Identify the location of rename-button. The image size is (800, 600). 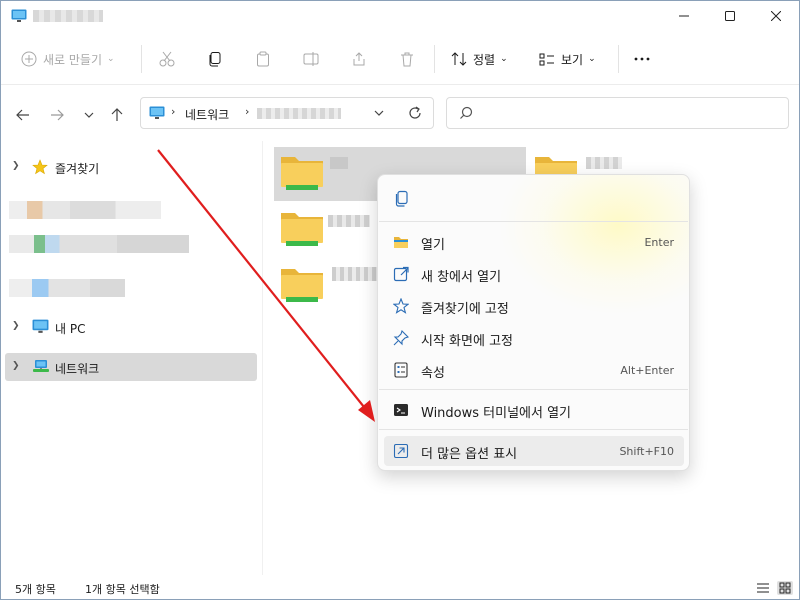
(311, 59).